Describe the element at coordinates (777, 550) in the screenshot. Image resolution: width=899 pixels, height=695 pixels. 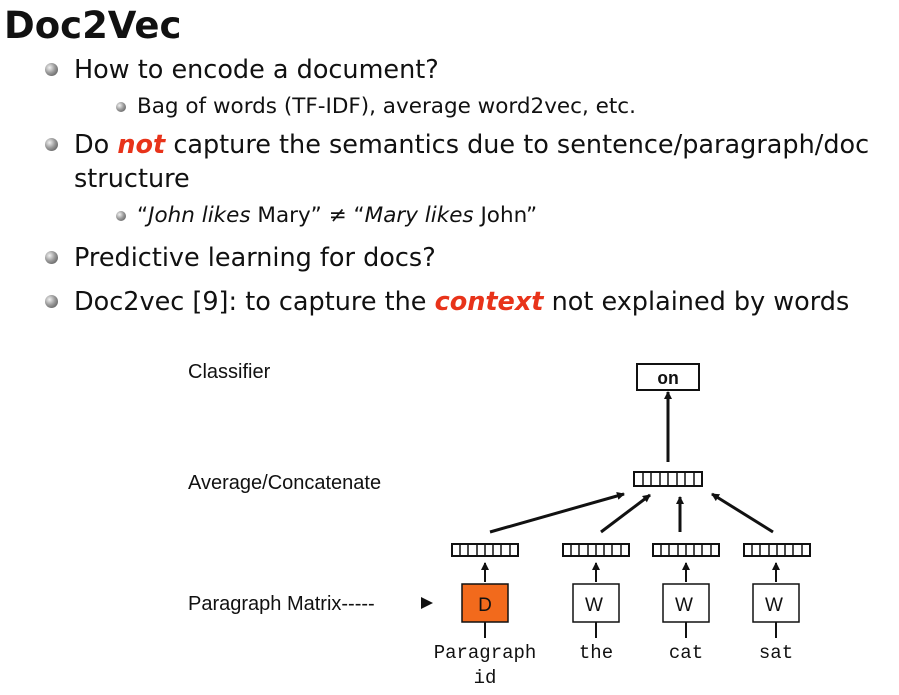
I see `word-vector-sat` at that location.